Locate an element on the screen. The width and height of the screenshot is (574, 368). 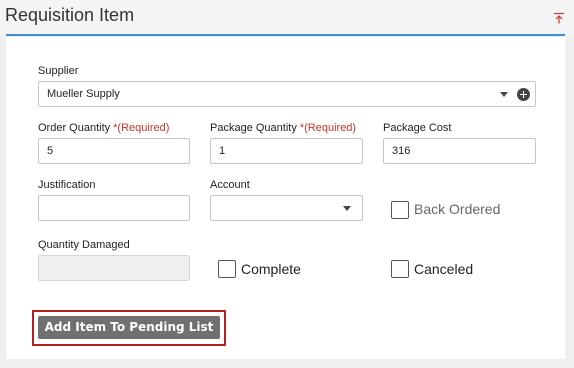
collapse-up-icon is located at coordinates (559, 18).